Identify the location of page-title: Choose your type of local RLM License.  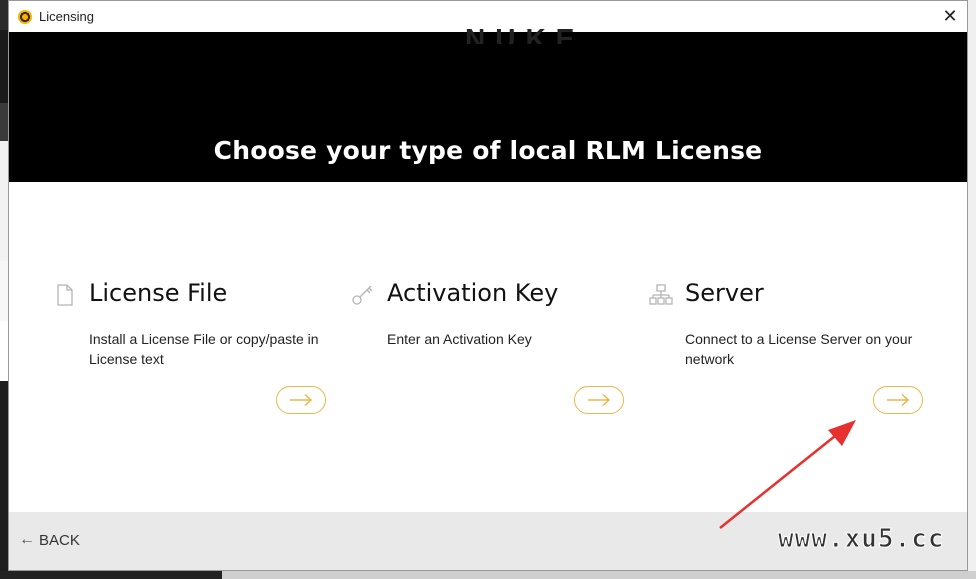
(488, 150).